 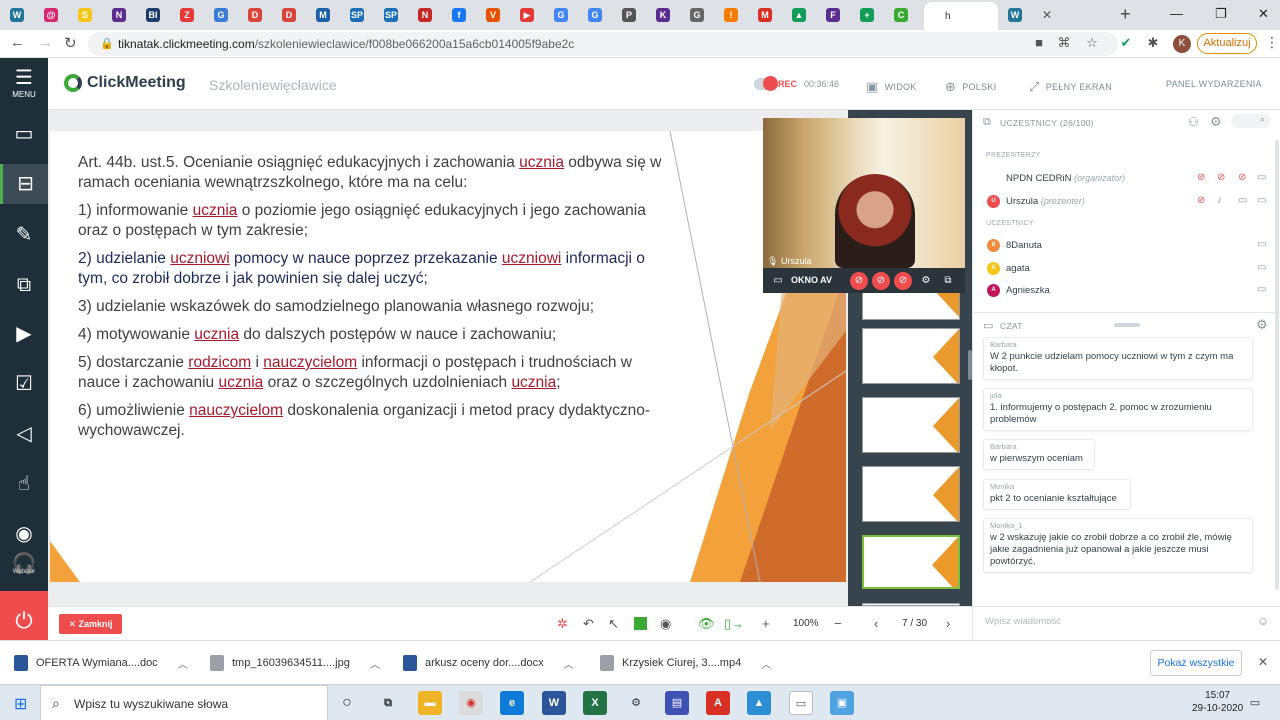 What do you see at coordinates (801, 703) in the screenshot?
I see `notepad-icon: ▭` at bounding box center [801, 703].